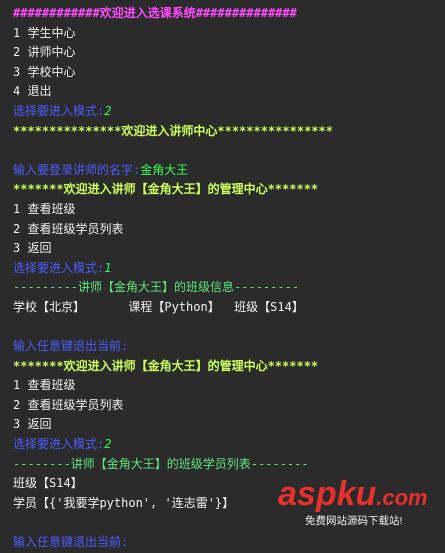 The height and width of the screenshot is (553, 445). I want to click on console-text-line: 3 学校中心, so click(44, 71).